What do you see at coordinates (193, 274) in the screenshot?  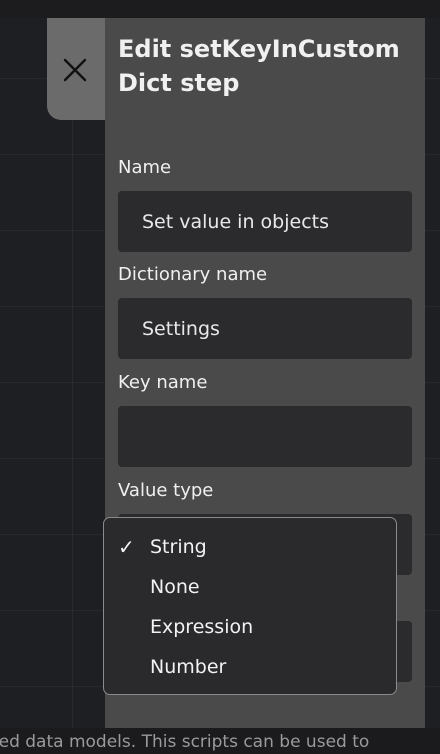 I see `dictionary-name-label: Dictionary name` at bounding box center [193, 274].